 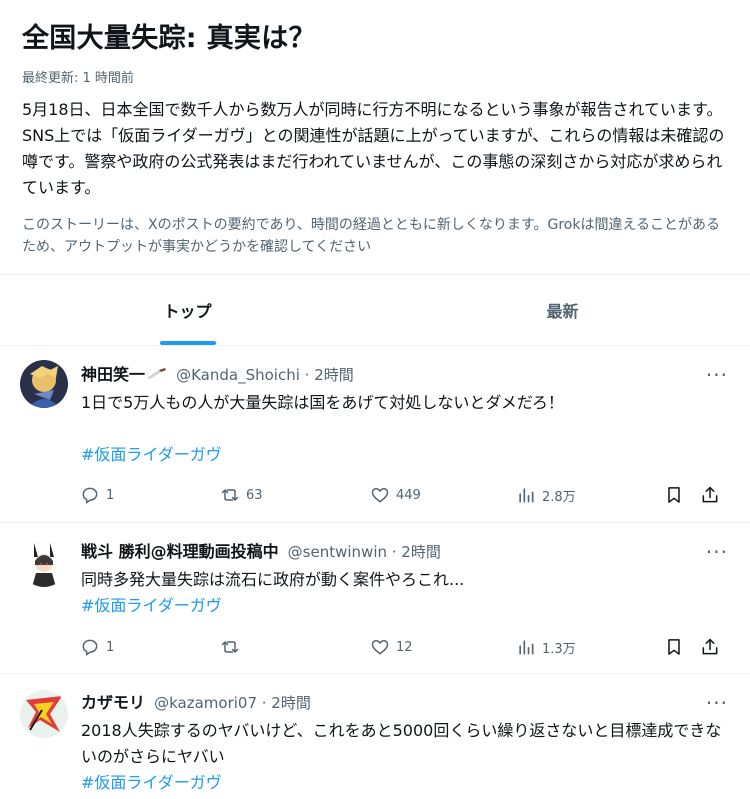 I want to click on views-button: 1.3万, so click(x=590, y=647).